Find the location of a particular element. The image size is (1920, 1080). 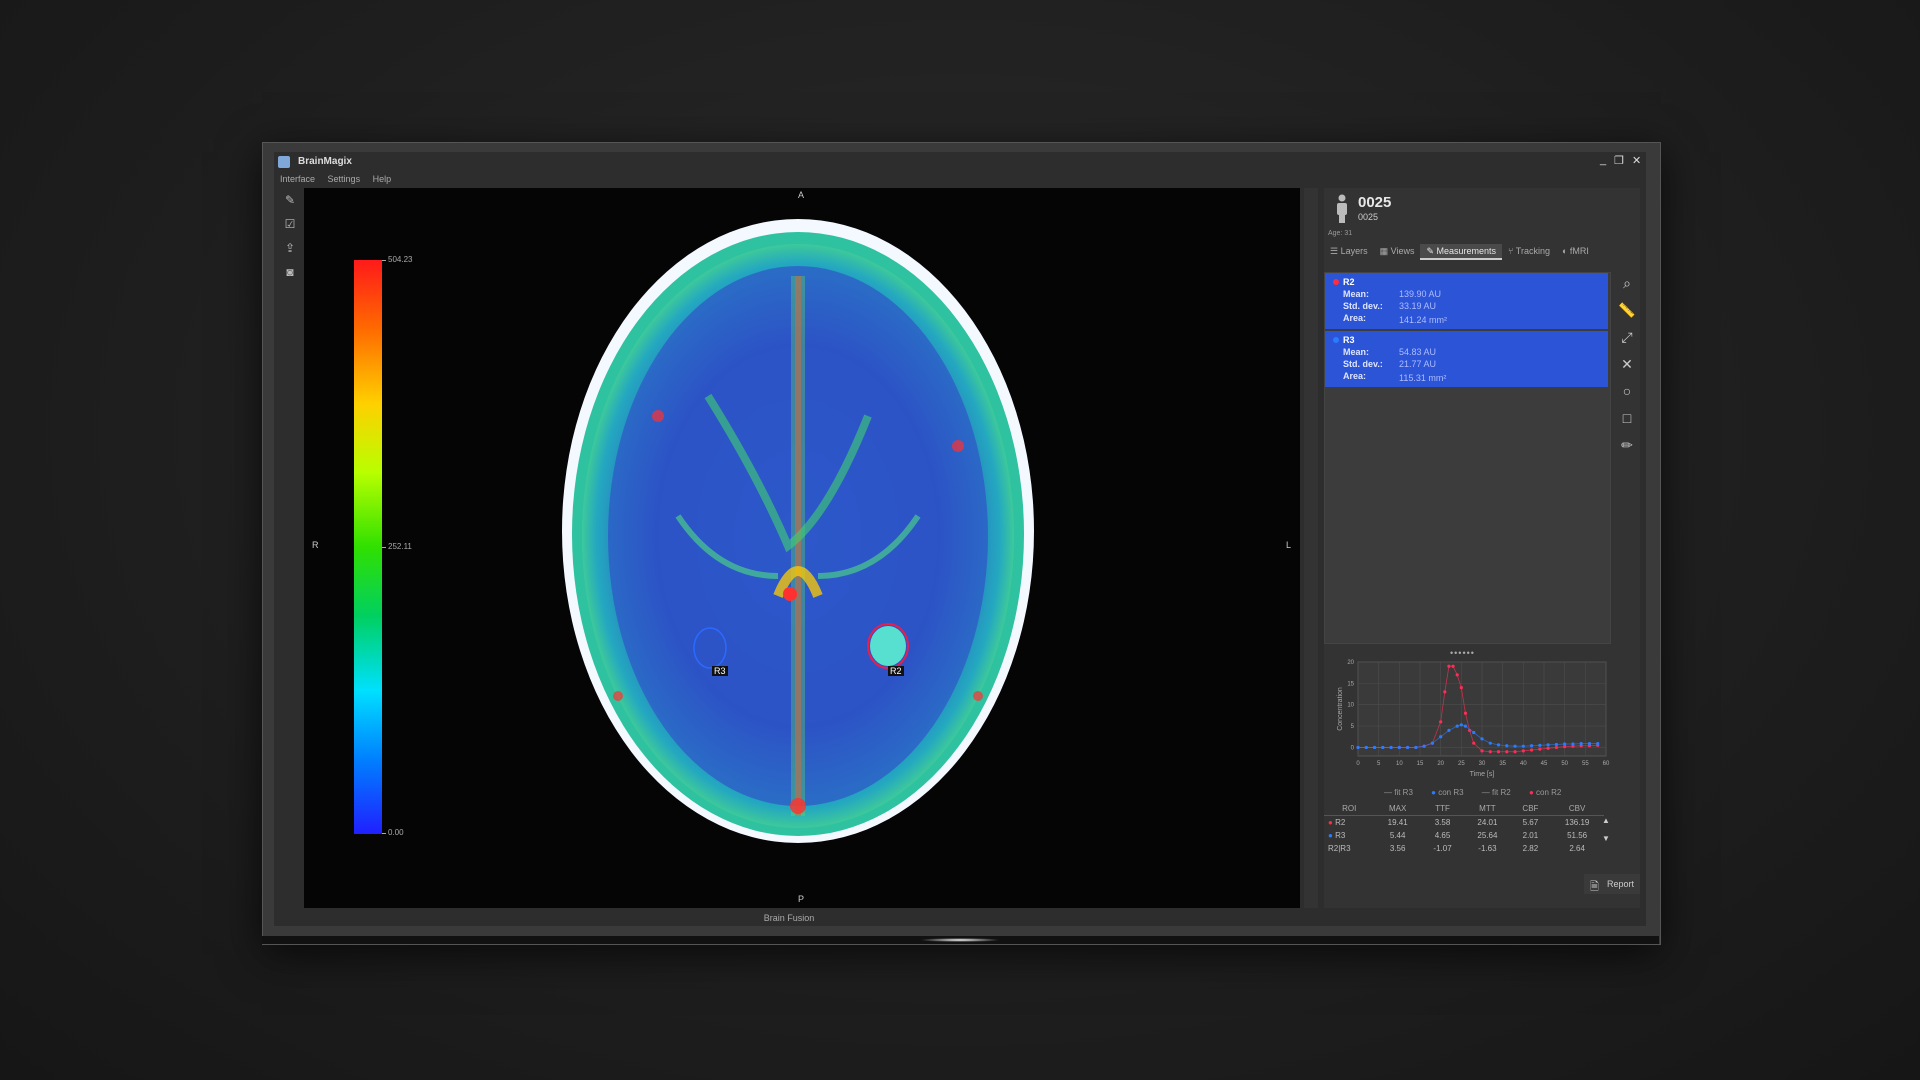

cell: 3.58 is located at coordinates (1442, 822).